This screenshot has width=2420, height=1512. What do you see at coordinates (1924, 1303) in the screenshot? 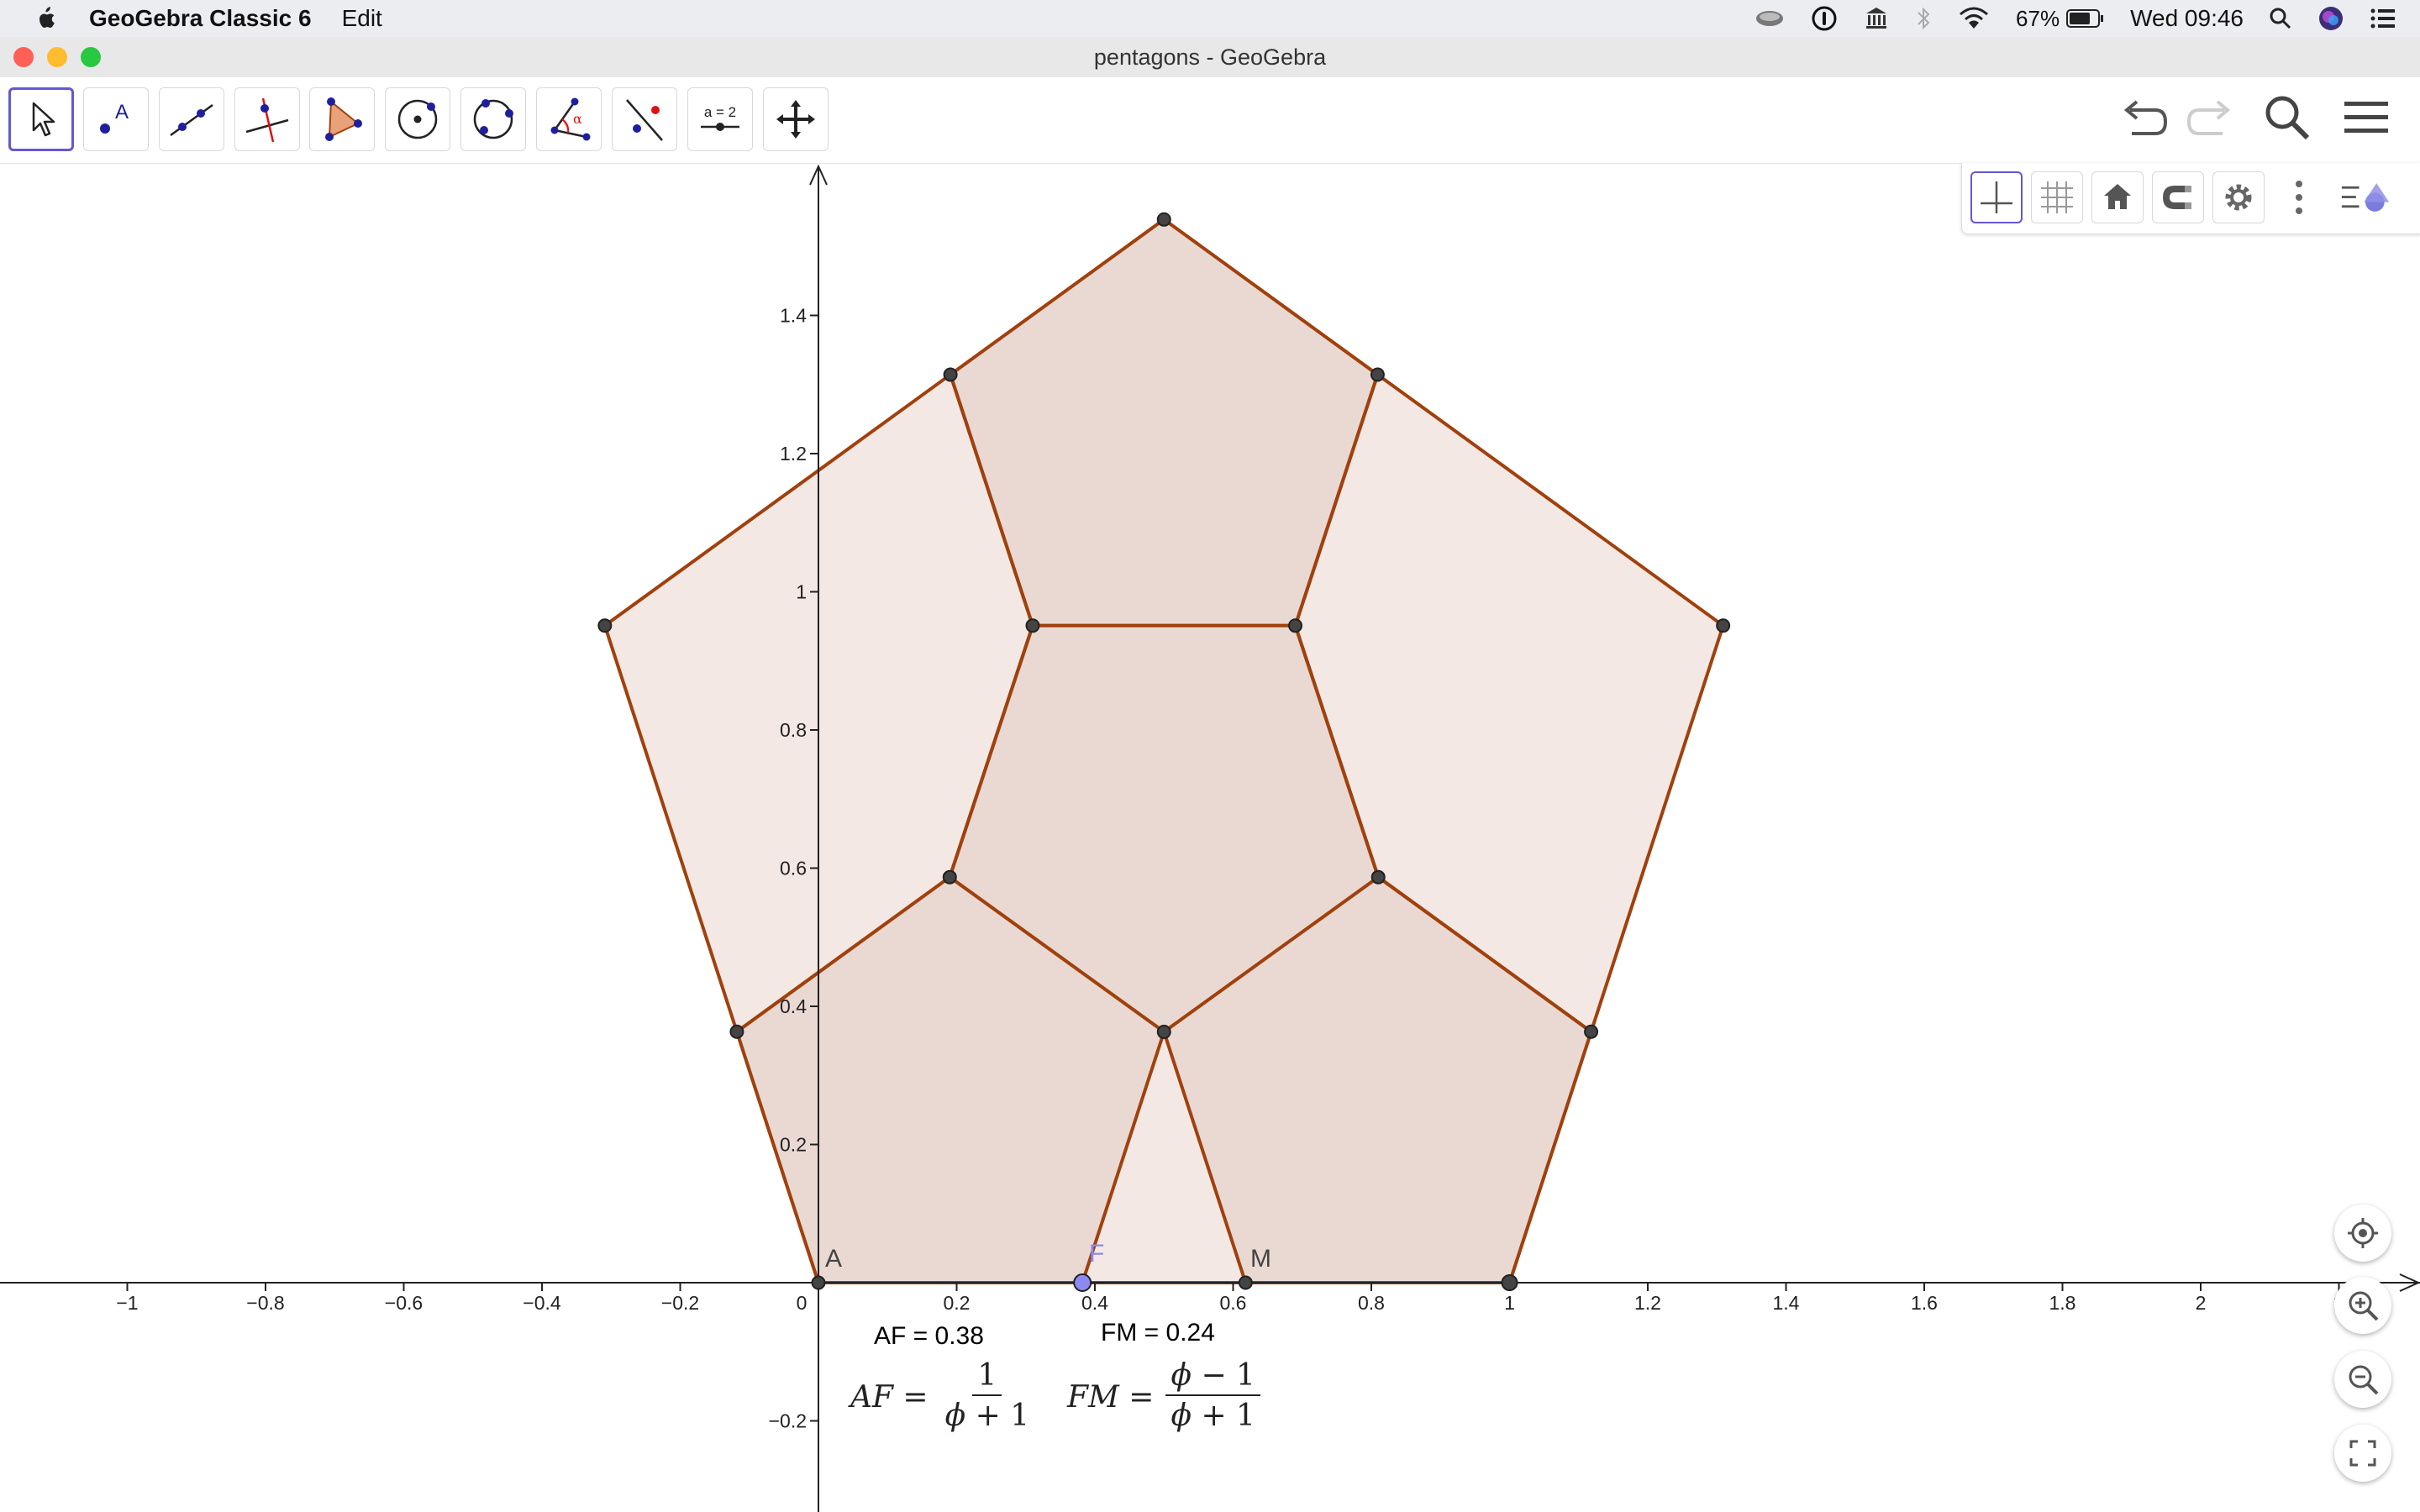
I see `x-tick-label: 1.6` at bounding box center [1924, 1303].